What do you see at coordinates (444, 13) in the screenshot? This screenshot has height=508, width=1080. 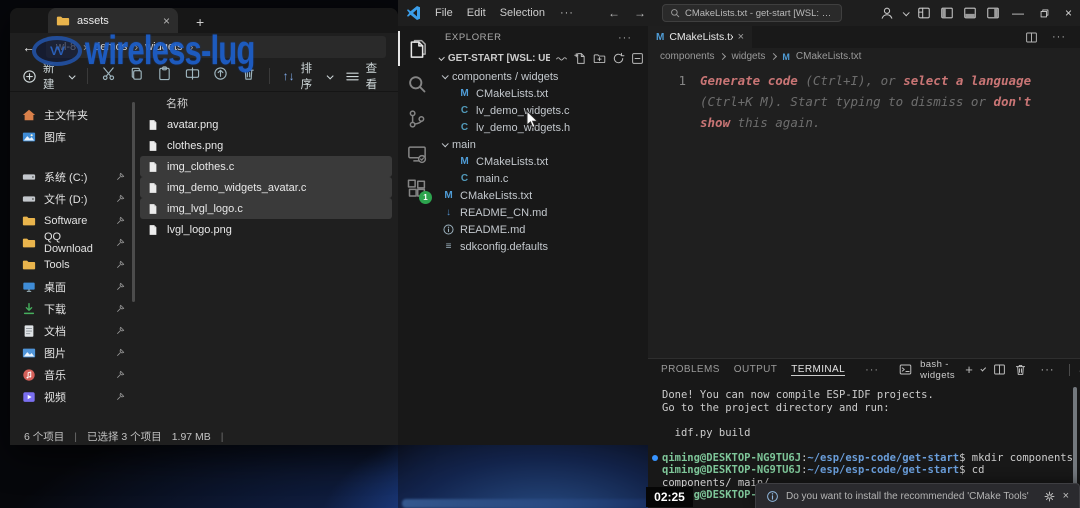 I see `menu-file: File` at bounding box center [444, 13].